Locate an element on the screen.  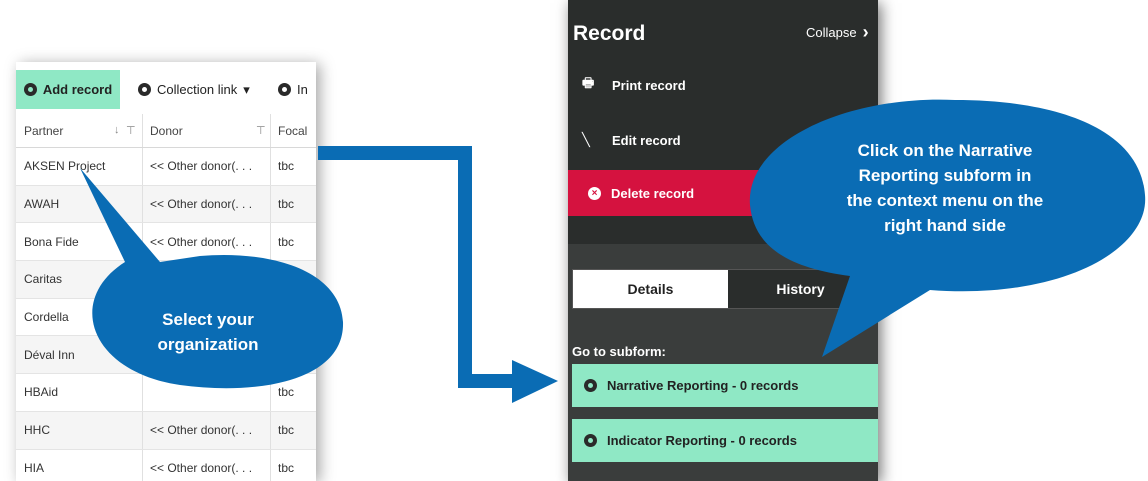
indicator-reporting-subform: Indicator Reporting - 0 records is located at coordinates (725, 440).